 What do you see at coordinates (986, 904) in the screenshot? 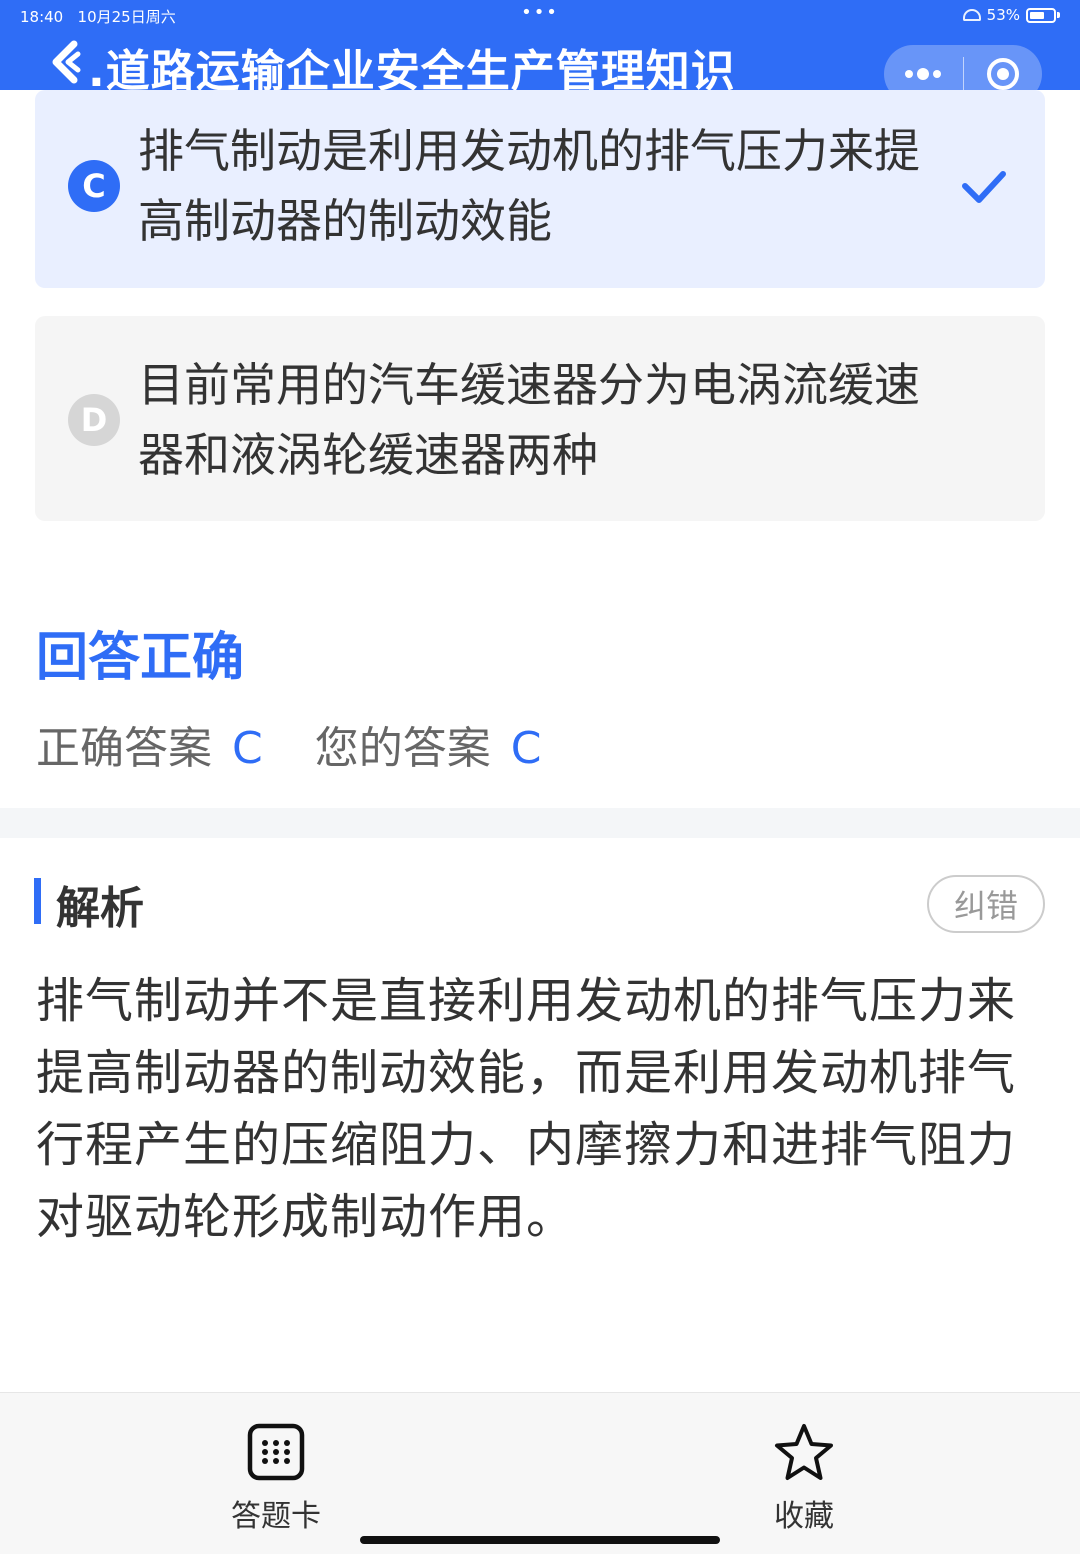
I see `report-error-button: 纠错` at bounding box center [986, 904].